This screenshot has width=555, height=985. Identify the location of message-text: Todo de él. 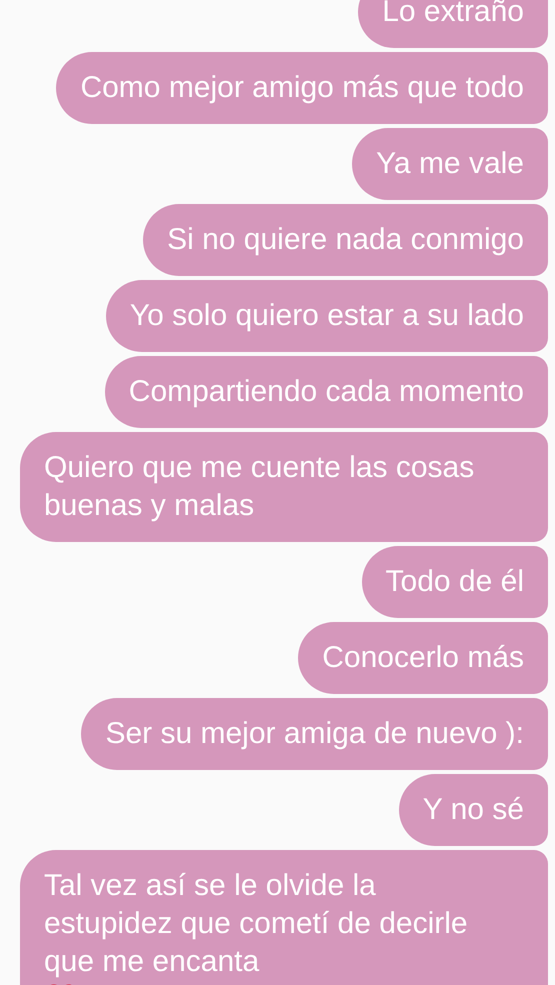
(455, 581).